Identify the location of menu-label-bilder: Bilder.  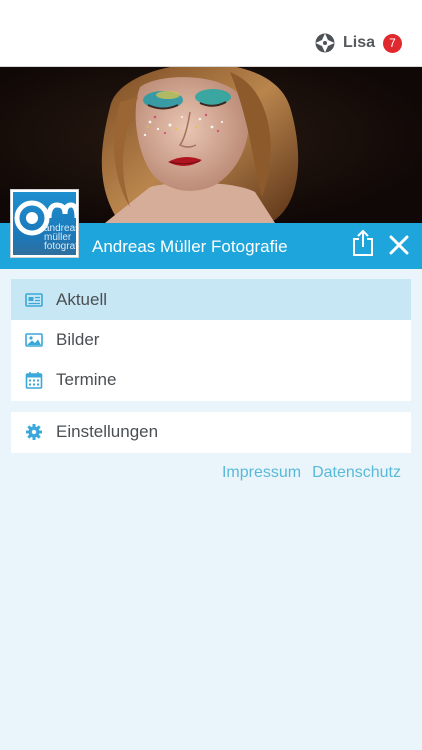
(78, 339).